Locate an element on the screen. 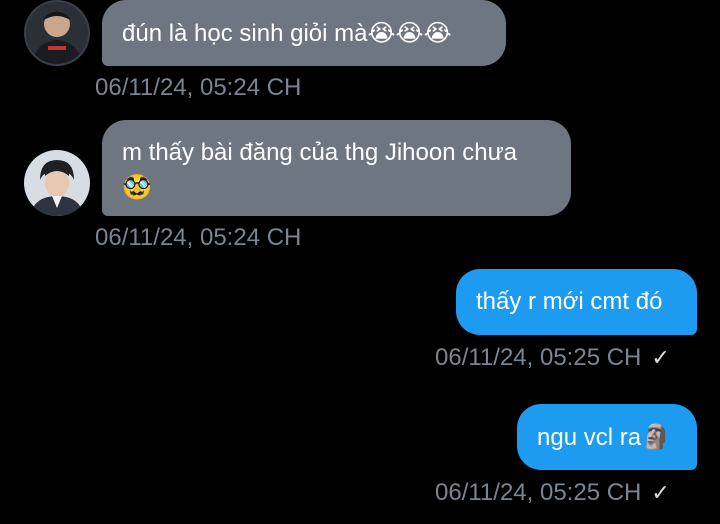 The height and width of the screenshot is (524, 720). message-bubble-outgoing: ngu vcl ra🗿 is located at coordinates (607, 437).